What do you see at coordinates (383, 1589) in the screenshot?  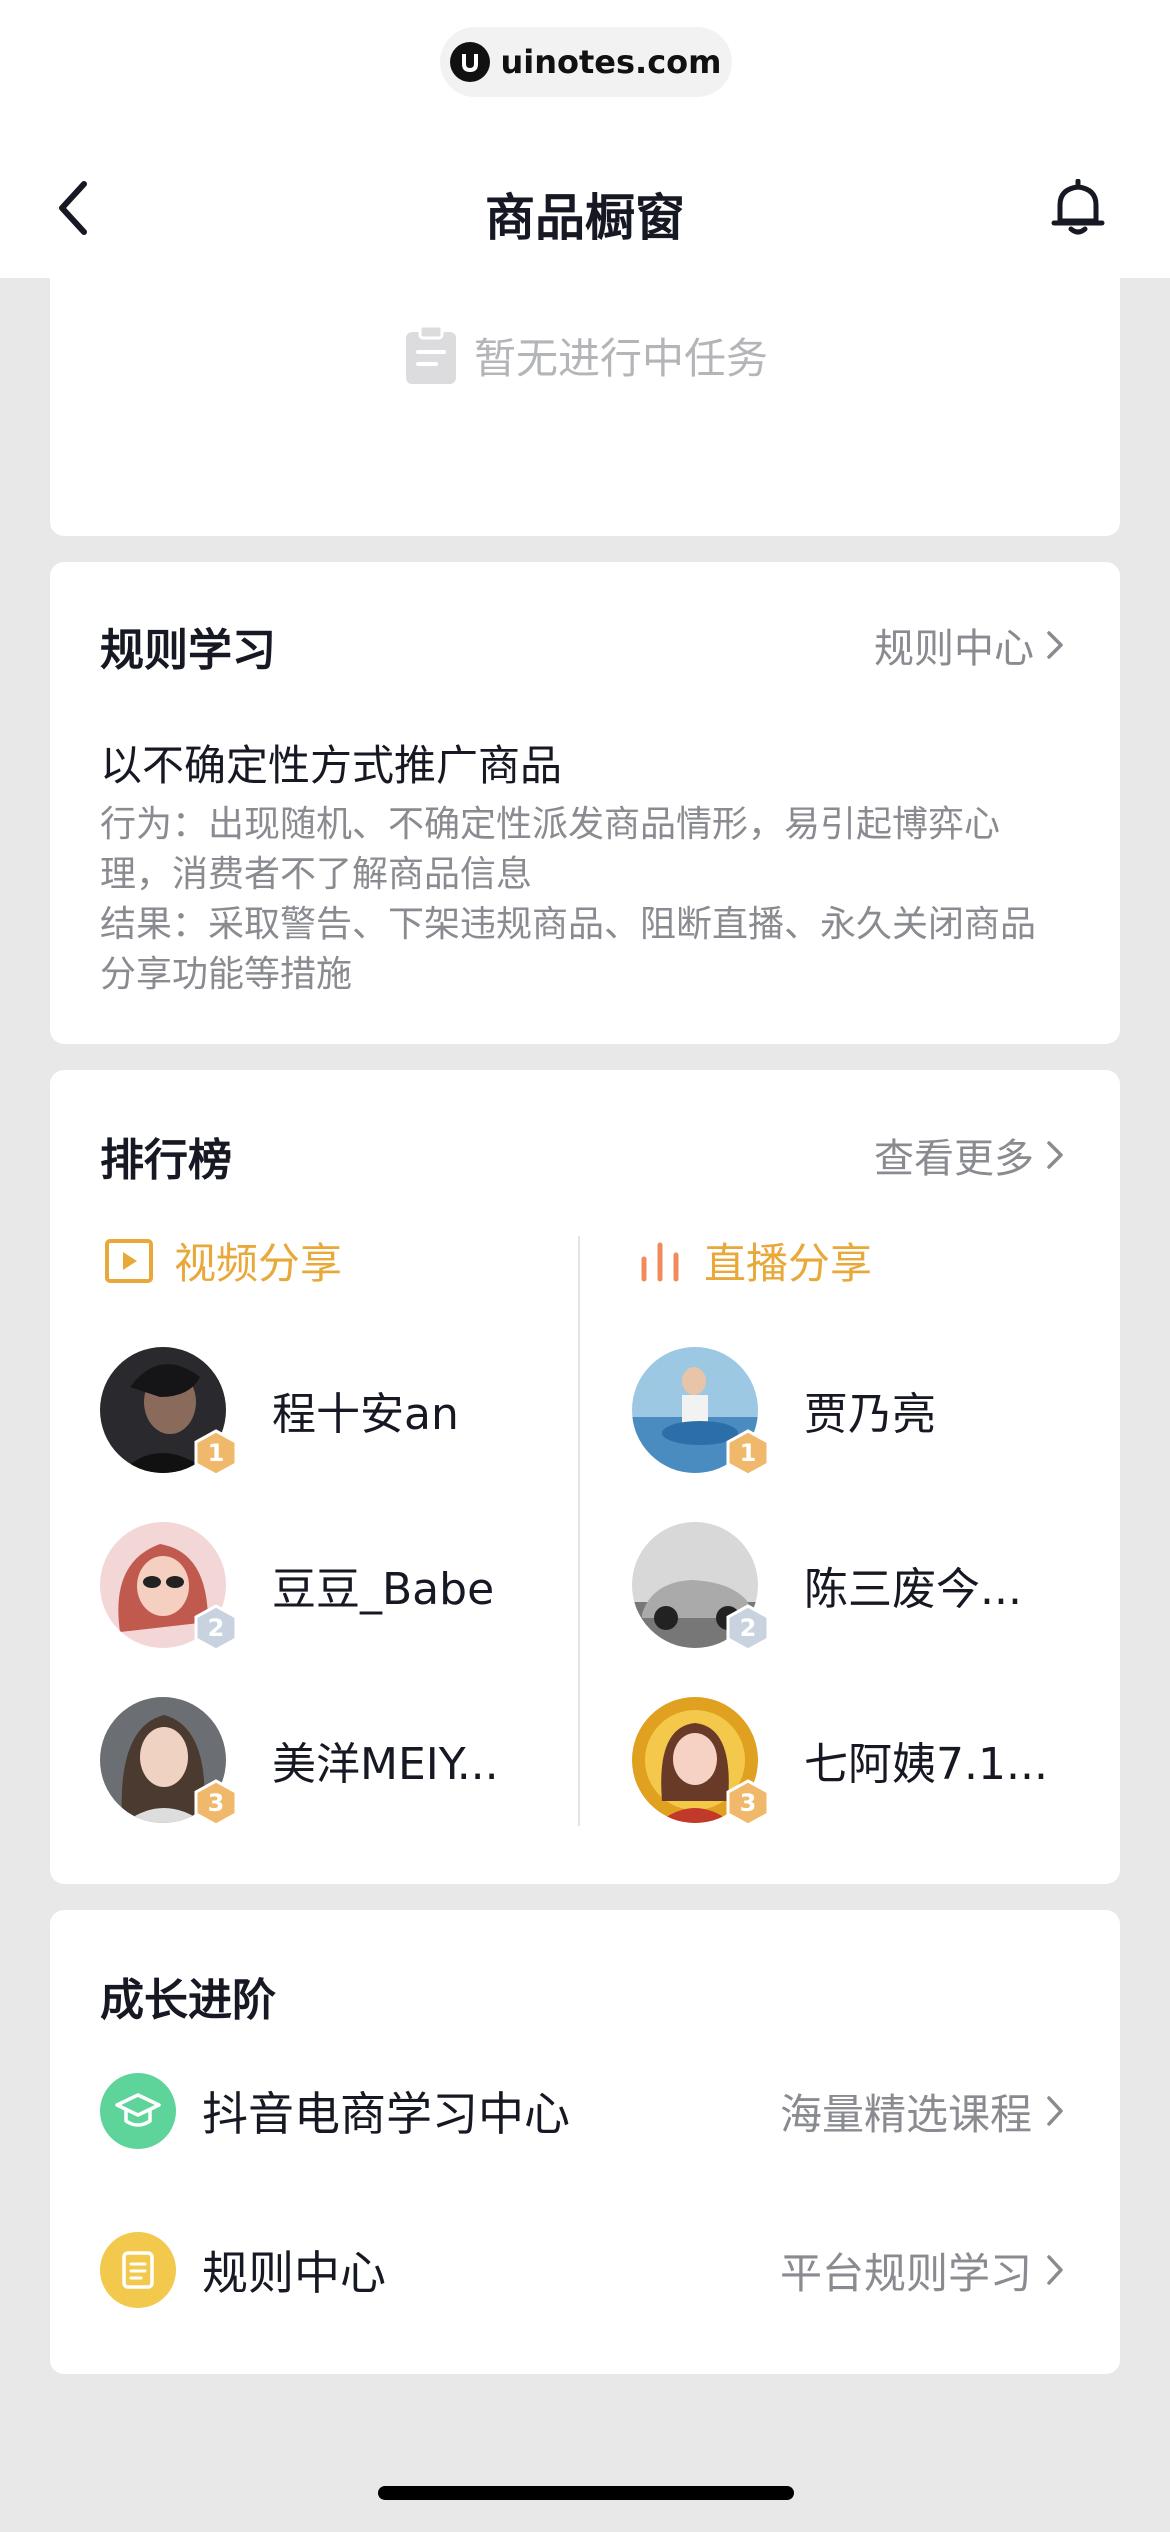 I see `rank-name: 豆豆_Babe` at bounding box center [383, 1589].